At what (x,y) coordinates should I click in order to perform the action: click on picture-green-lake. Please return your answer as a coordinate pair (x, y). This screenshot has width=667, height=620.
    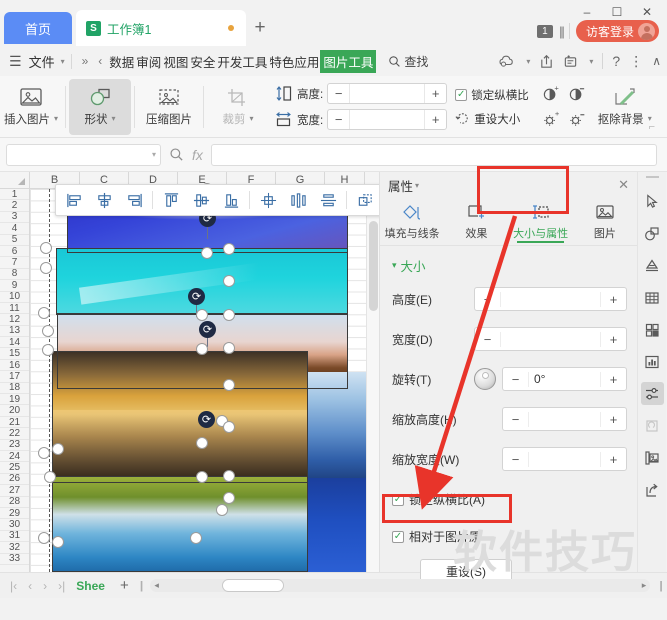
    Looking at the image, I should click on (180, 524).